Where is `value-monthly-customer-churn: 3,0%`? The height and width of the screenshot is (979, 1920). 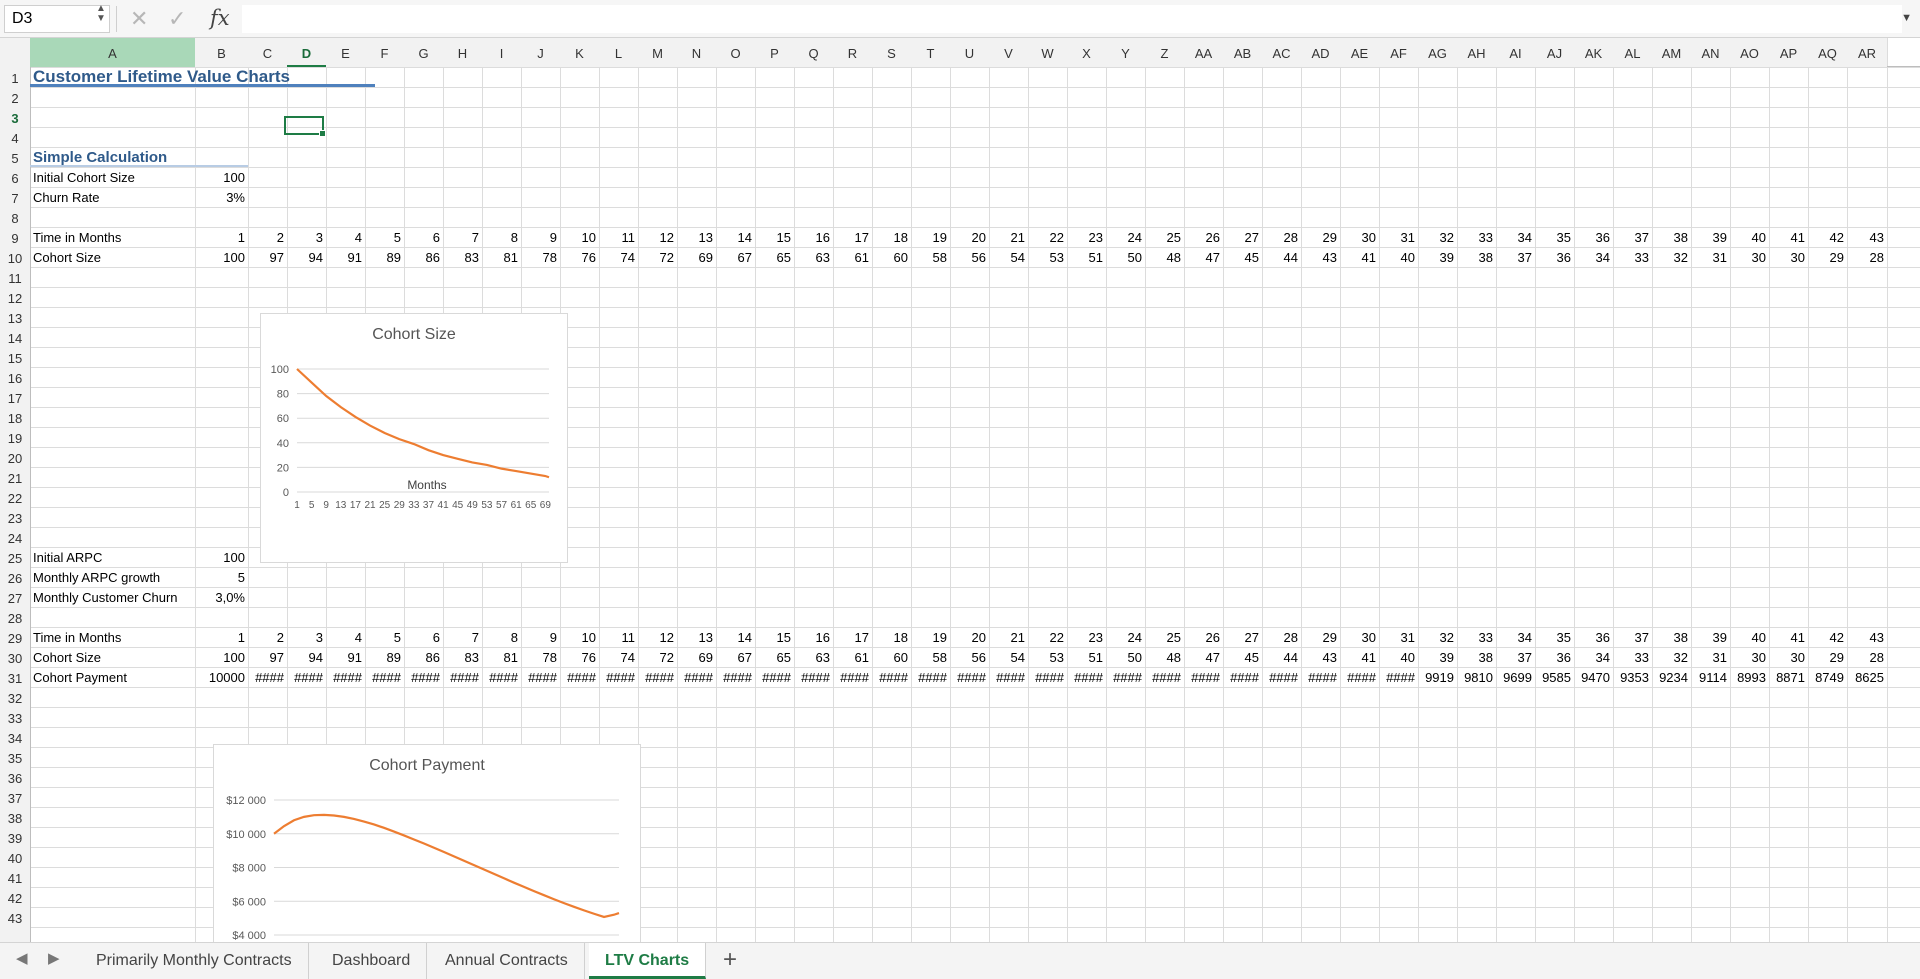
value-monthly-customer-churn: 3,0% is located at coordinates (220, 598).